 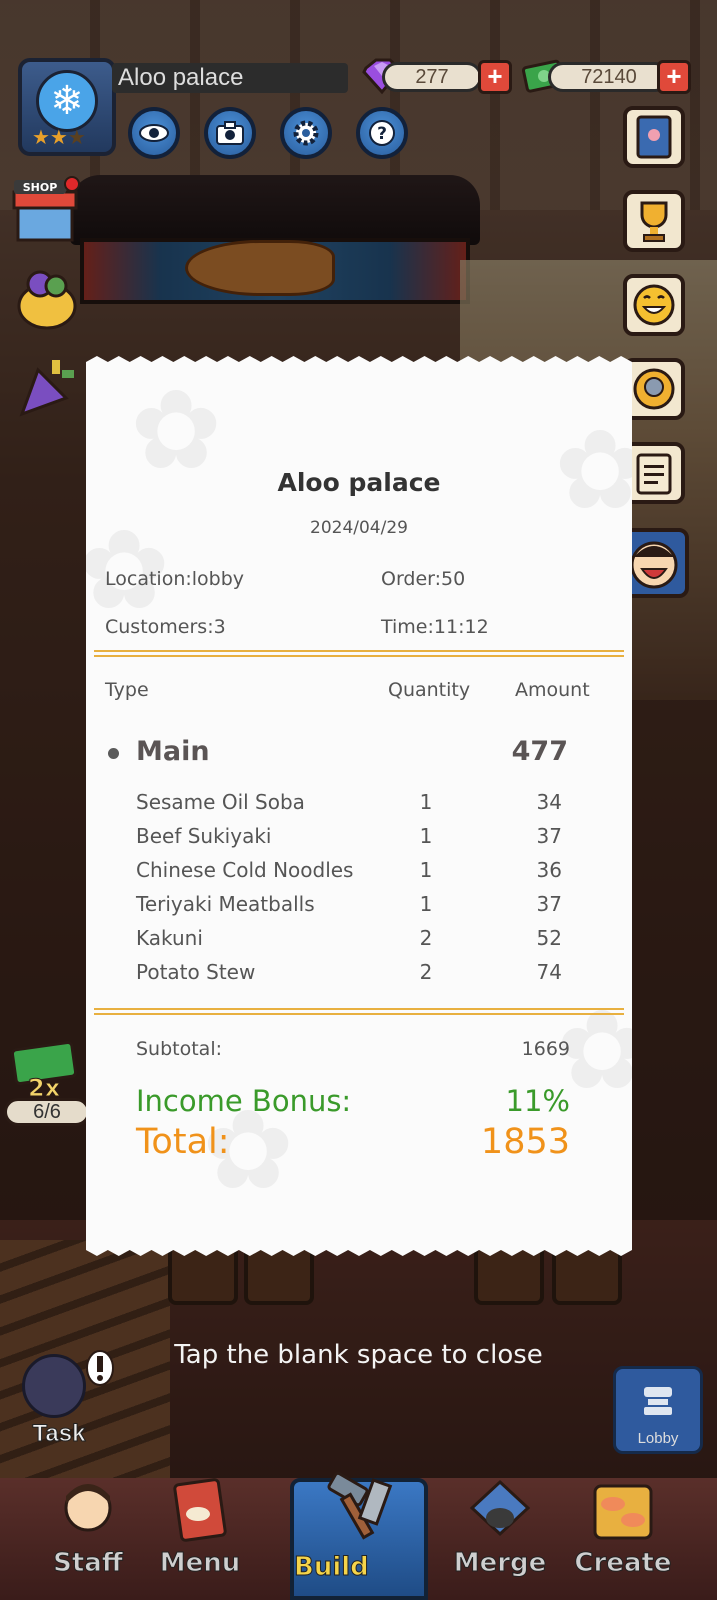 I want to click on clipboard-icon, so click(x=654, y=474).